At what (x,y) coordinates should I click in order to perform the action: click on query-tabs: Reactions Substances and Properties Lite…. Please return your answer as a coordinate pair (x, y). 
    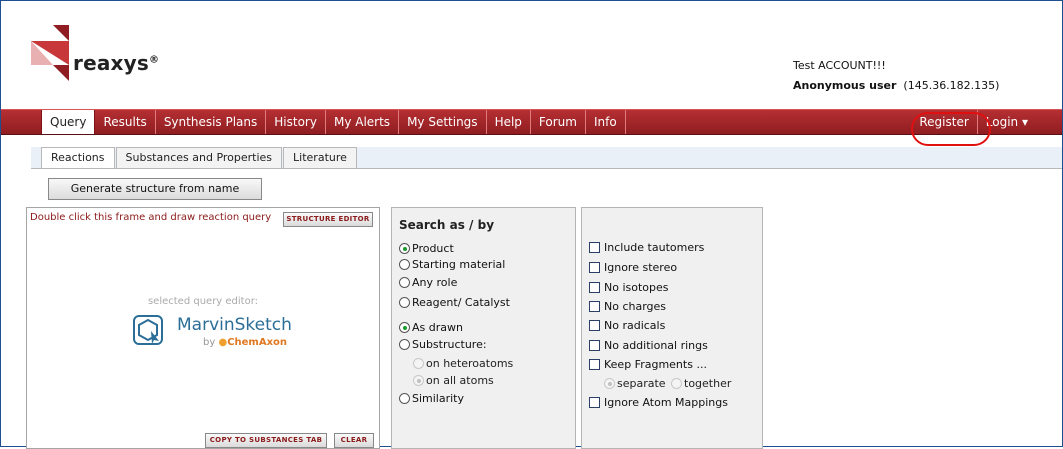
    Looking at the image, I should click on (199, 158).